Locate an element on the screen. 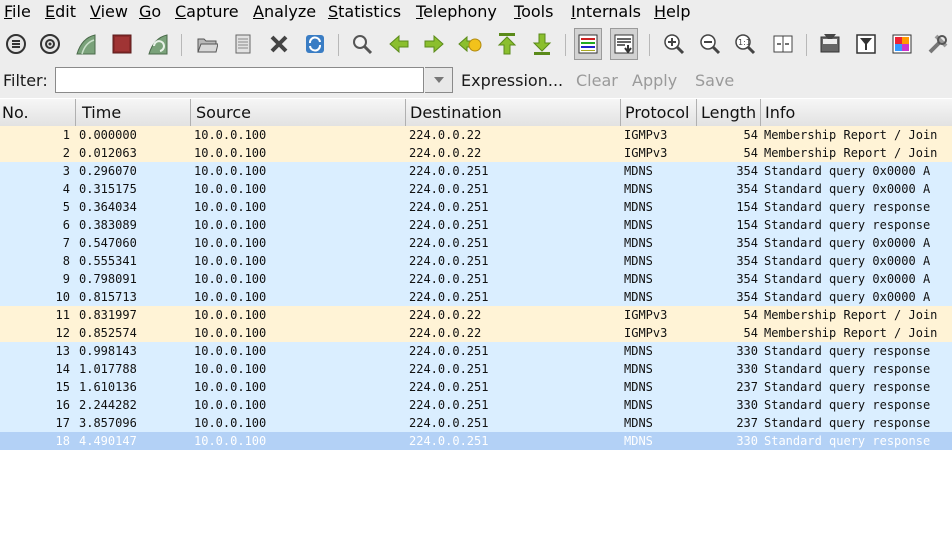 The height and width of the screenshot is (534, 952). menu-label: File is located at coordinates (17, 11).